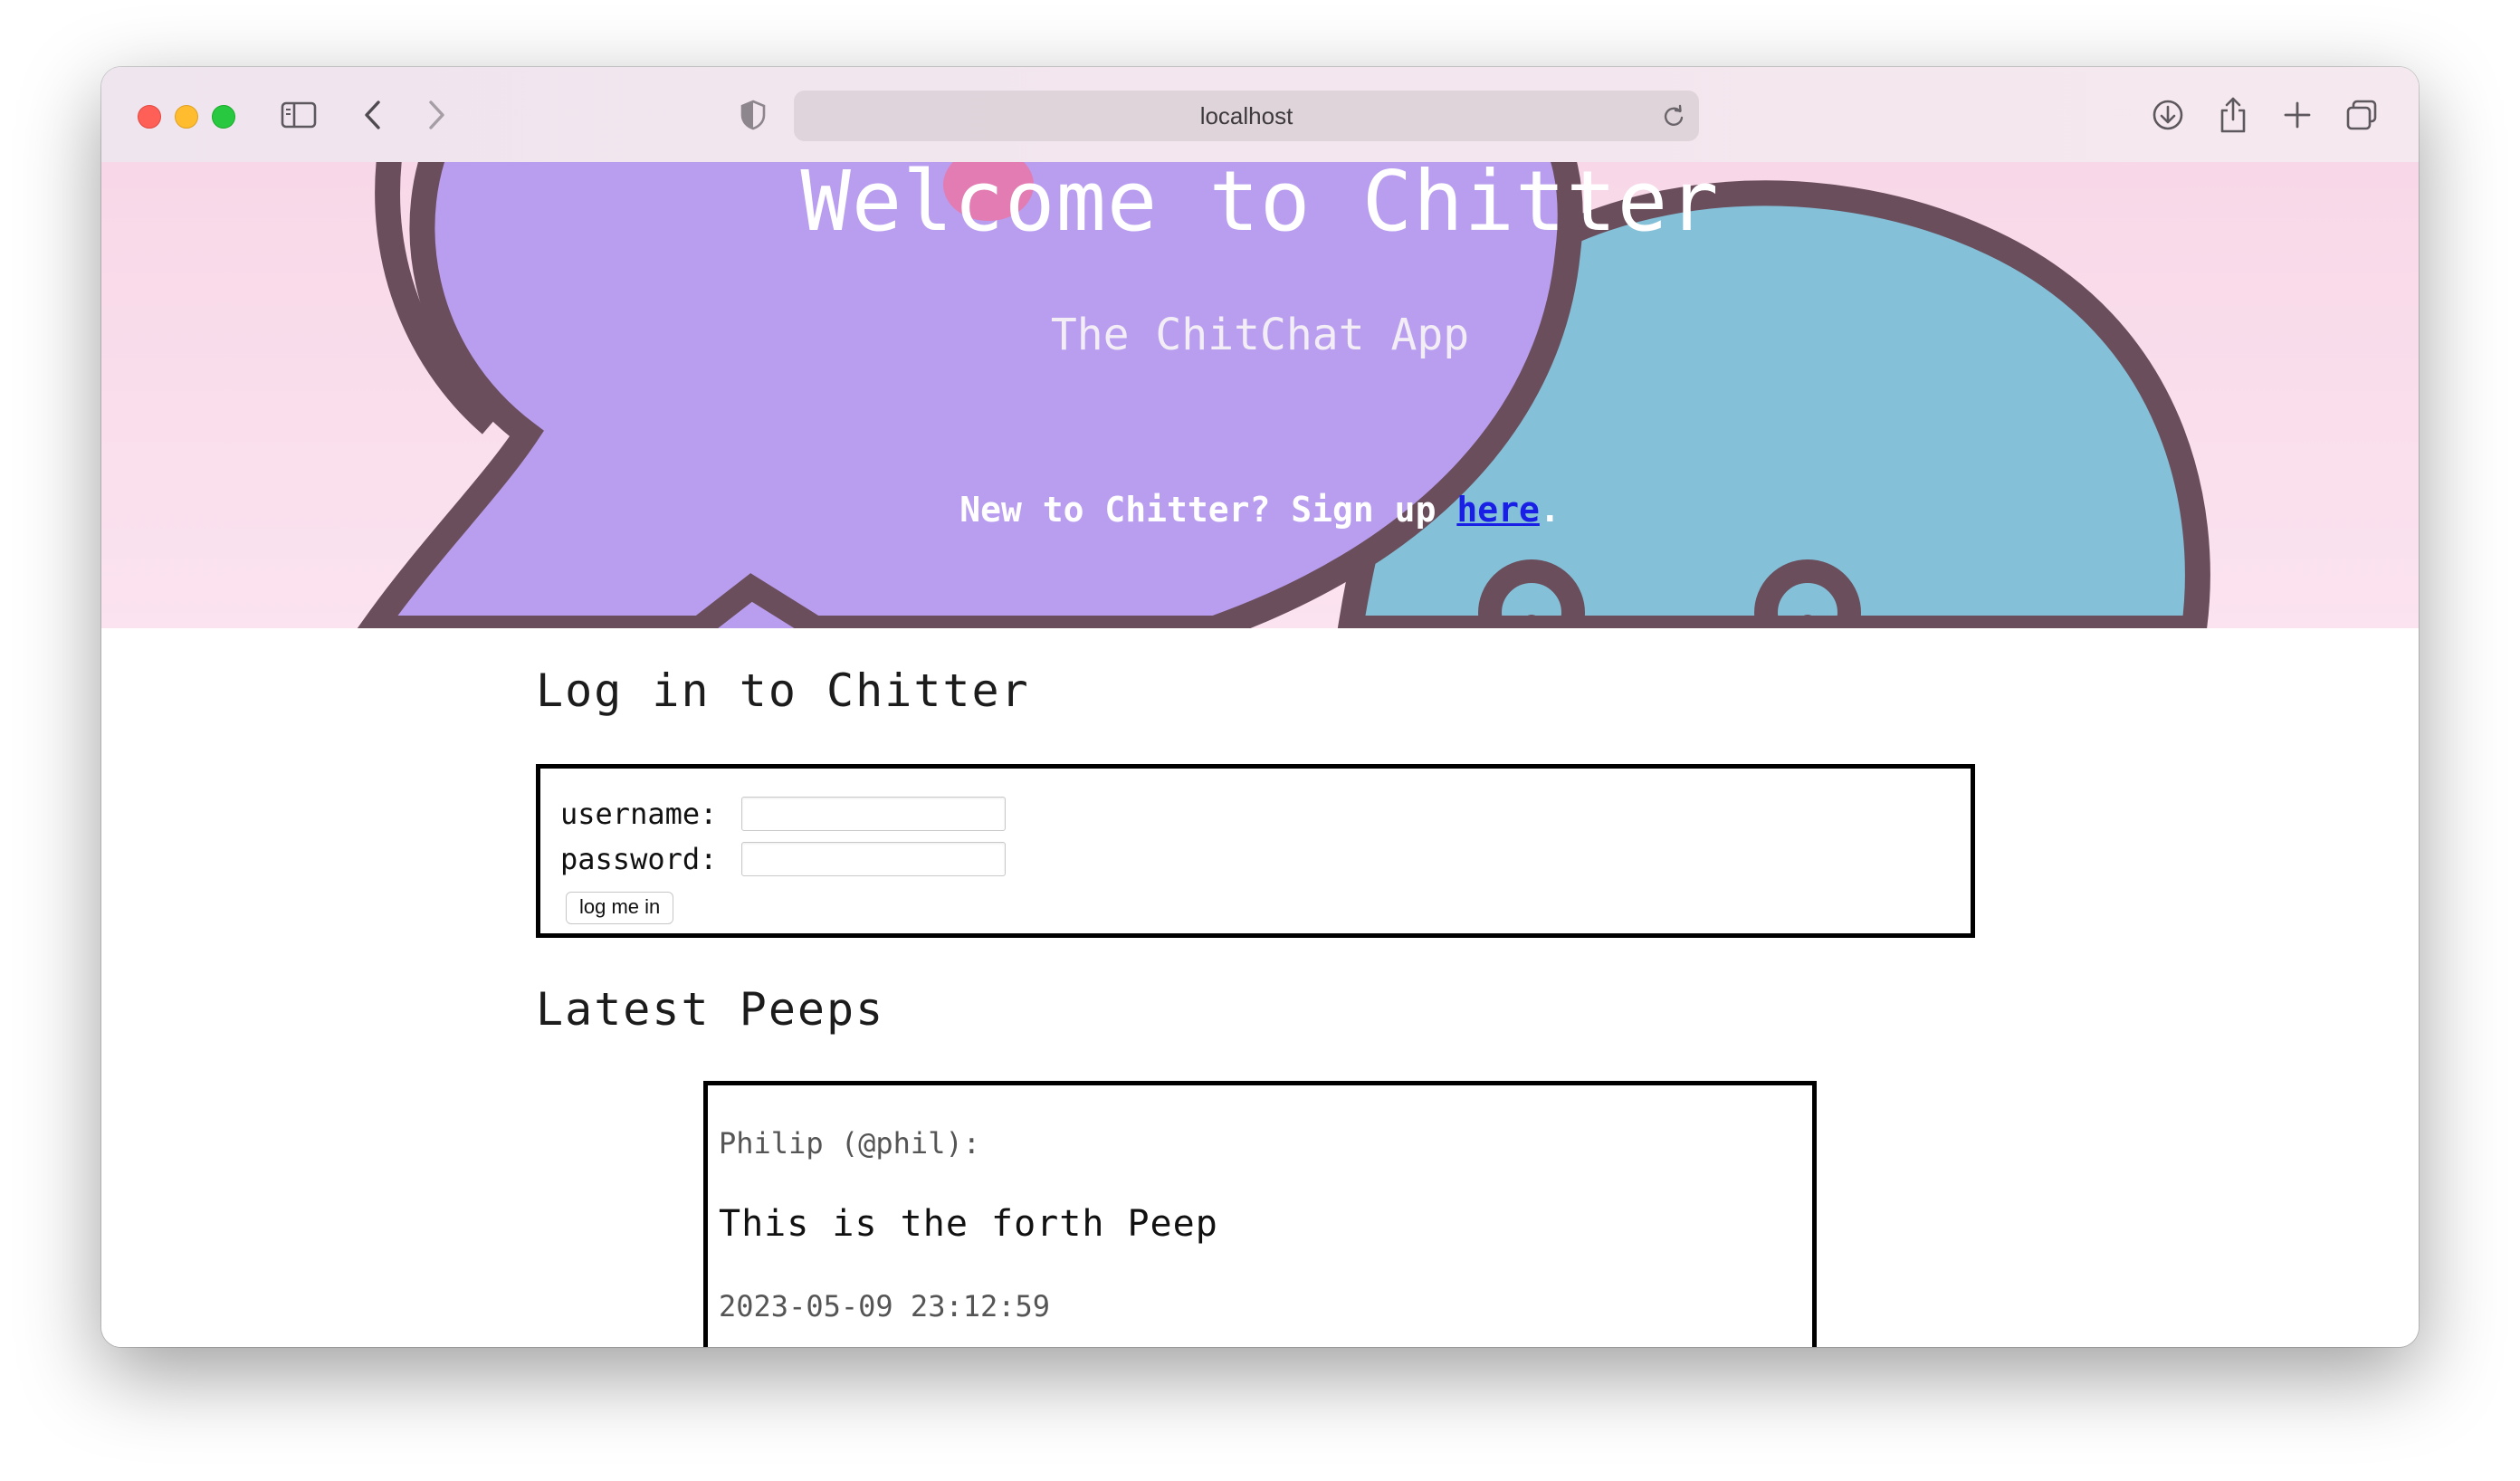 The width and height of the screenshot is (2520, 1481). What do you see at coordinates (373, 115) in the screenshot?
I see `back-icon` at bounding box center [373, 115].